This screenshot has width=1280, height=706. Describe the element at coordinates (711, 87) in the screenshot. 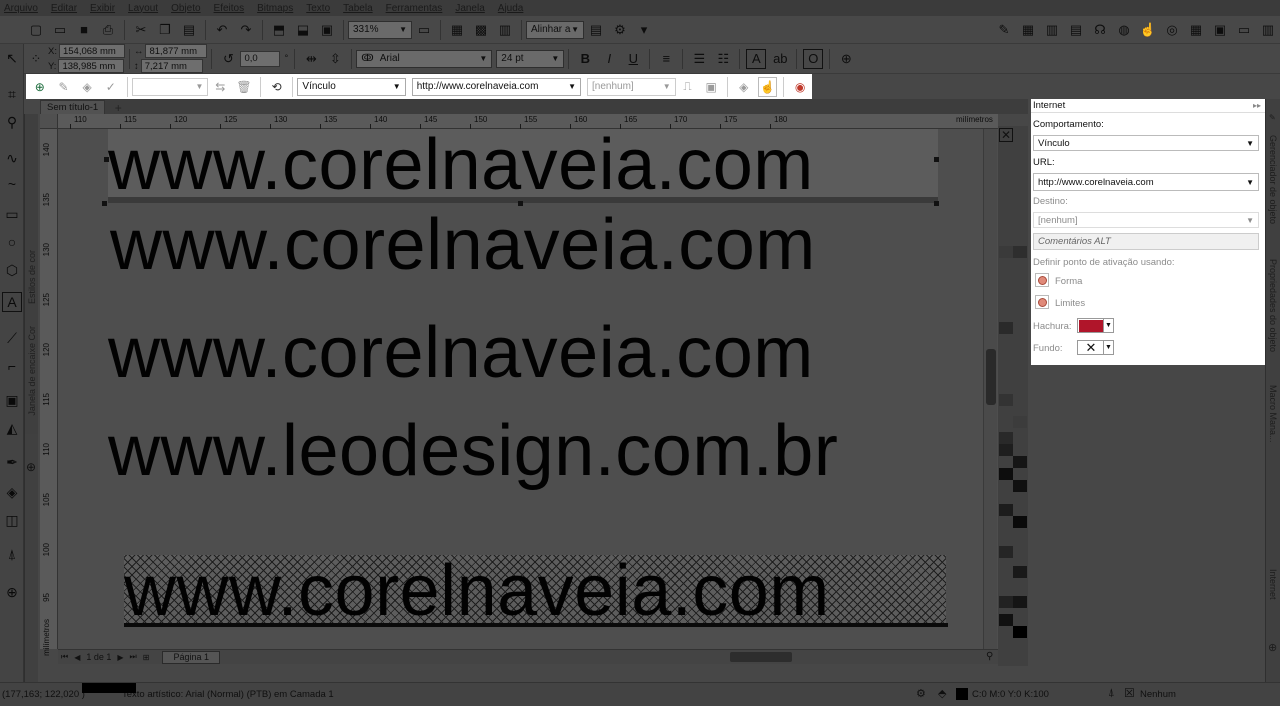

I see `rollover-icon: ▣` at that location.